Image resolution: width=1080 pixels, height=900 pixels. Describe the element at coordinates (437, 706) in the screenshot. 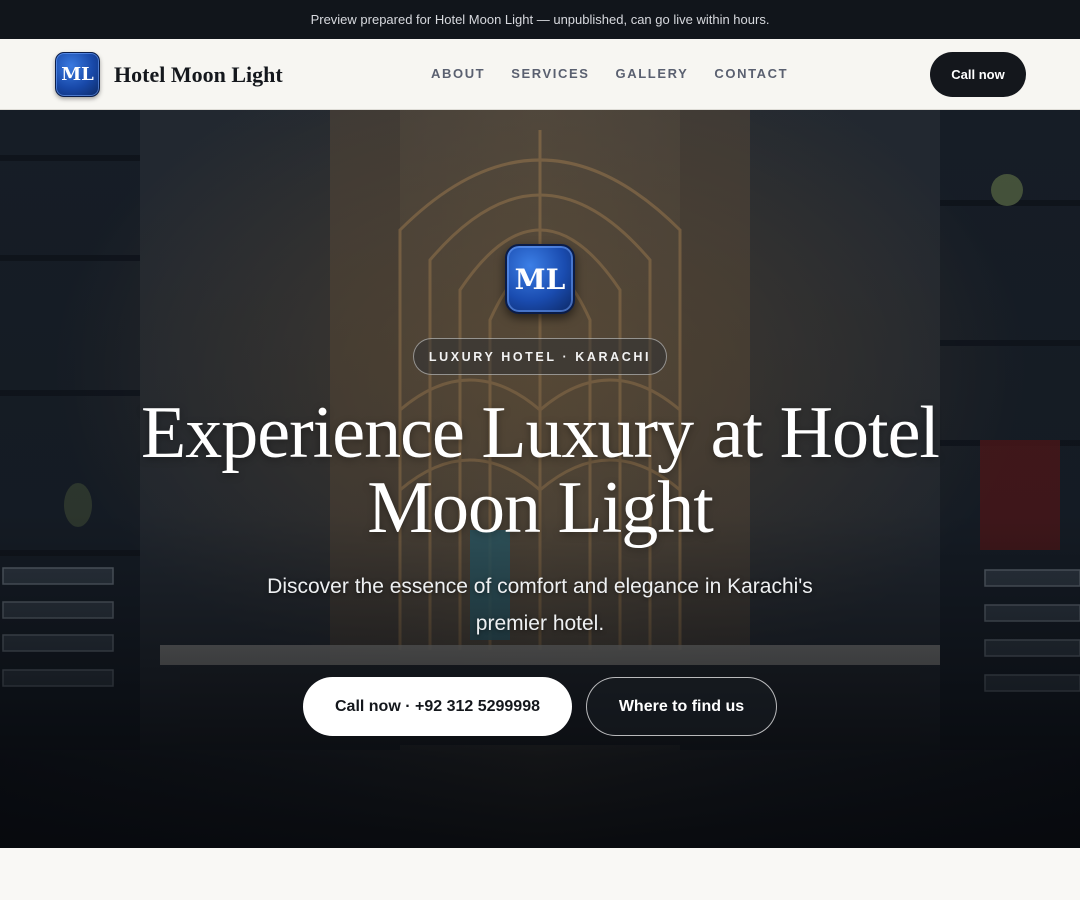

I see `call-now-button: Call now · +92 312 5299998` at that location.